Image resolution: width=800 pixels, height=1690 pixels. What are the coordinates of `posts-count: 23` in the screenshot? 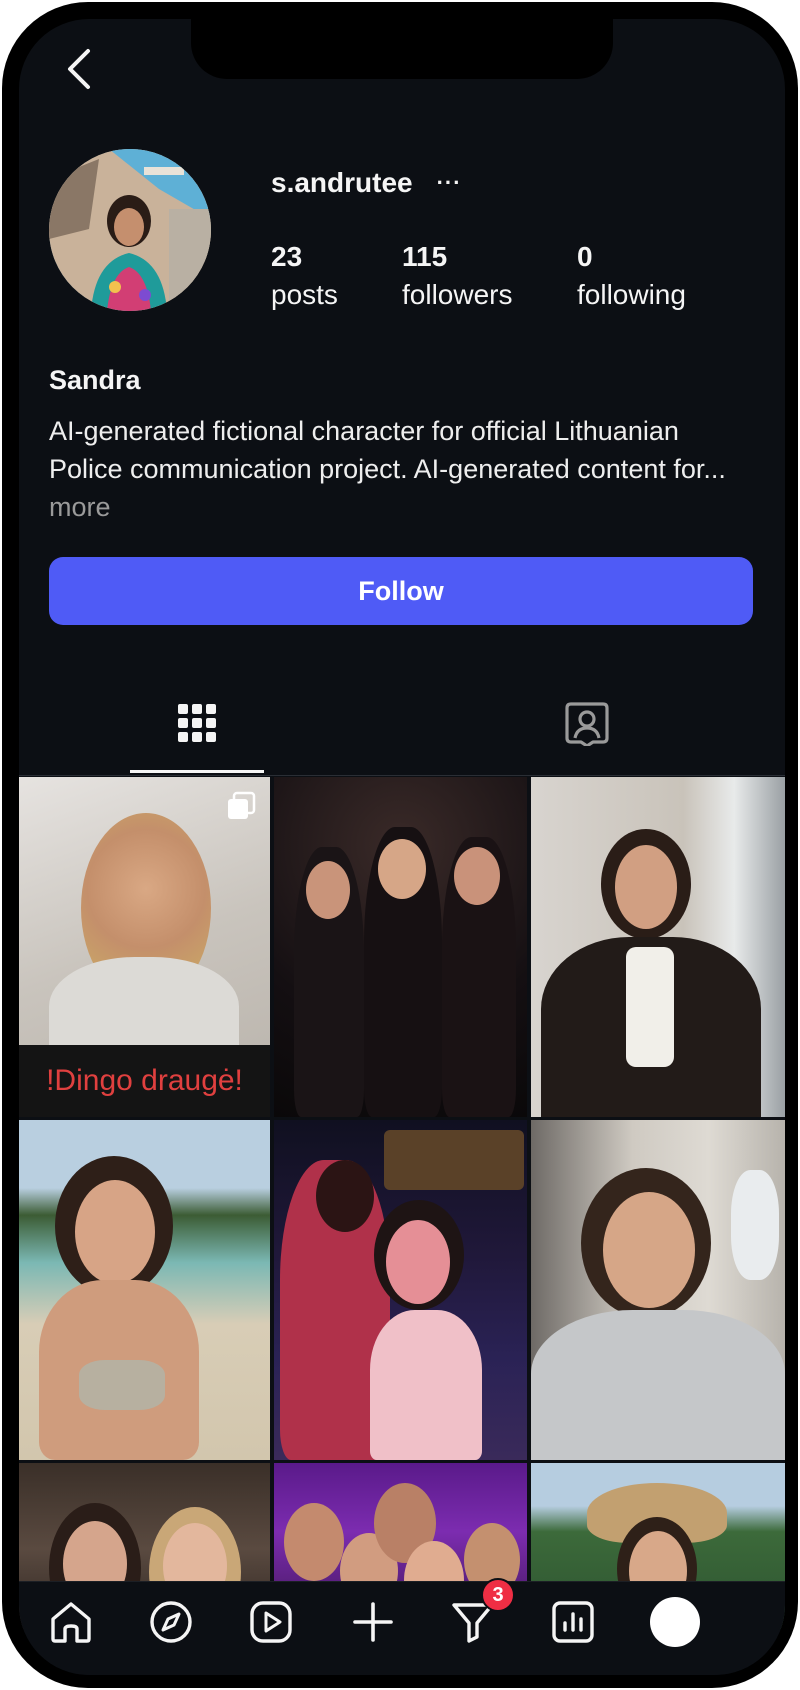 It's located at (287, 256).